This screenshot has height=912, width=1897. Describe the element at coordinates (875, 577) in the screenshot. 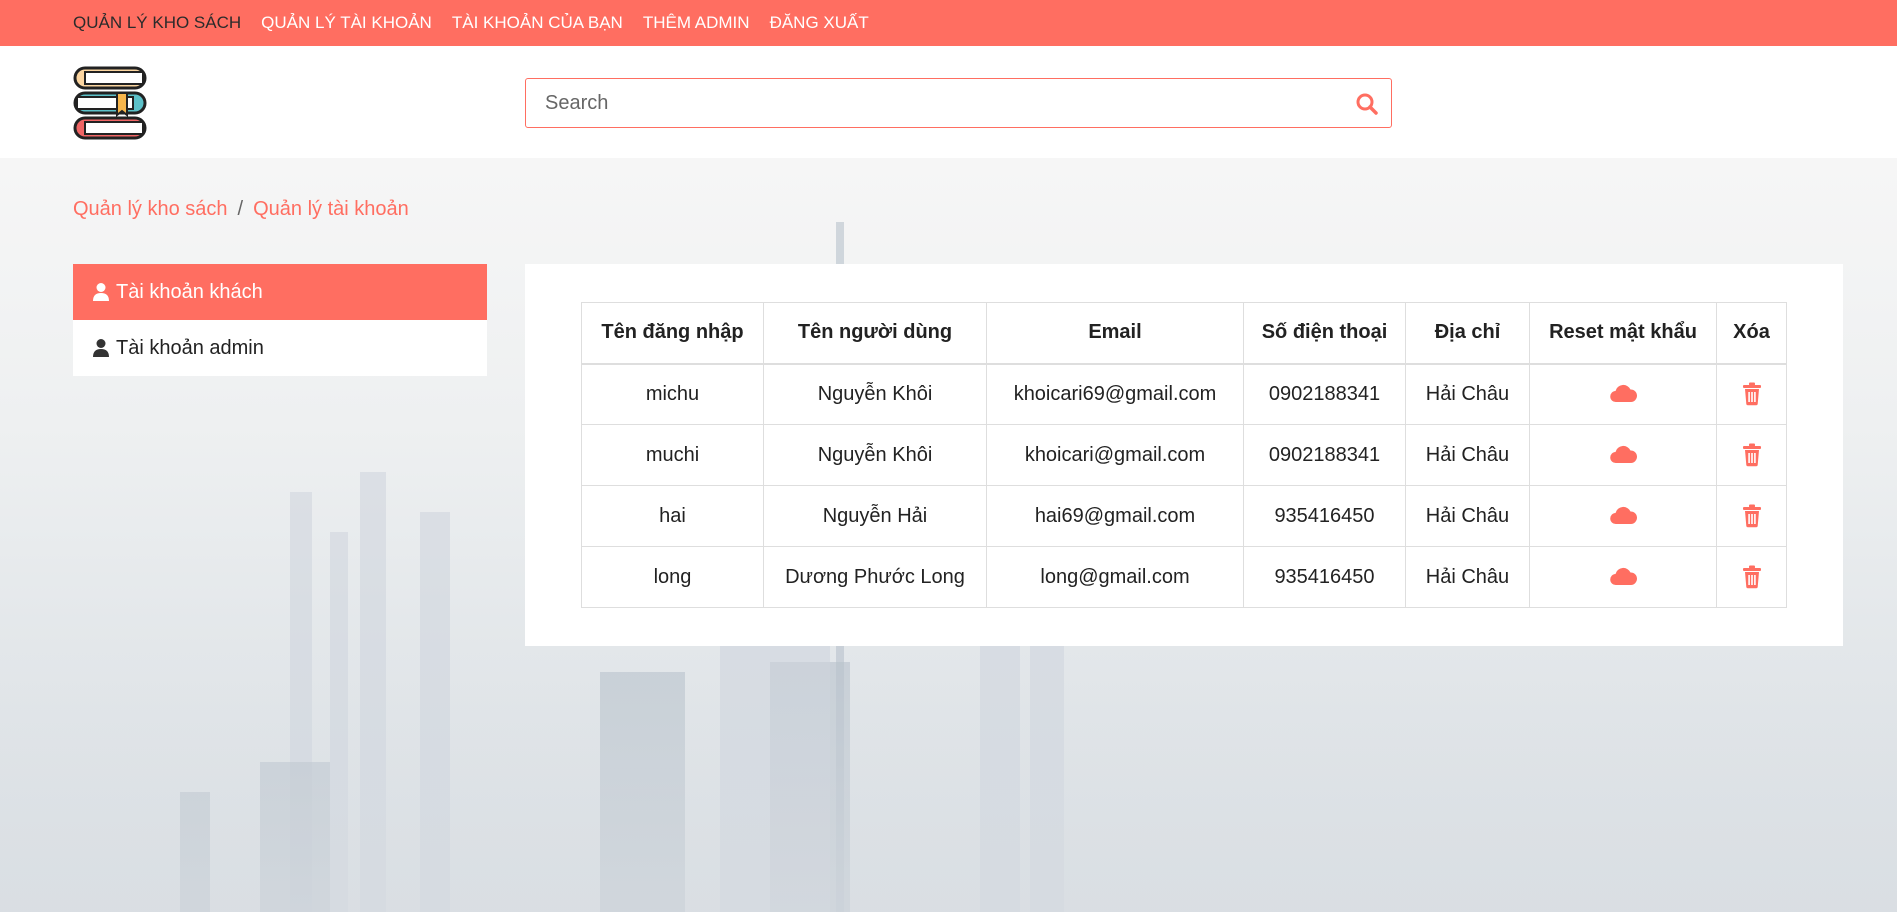

I see `cell-fullname: Dương Phước Long` at that location.